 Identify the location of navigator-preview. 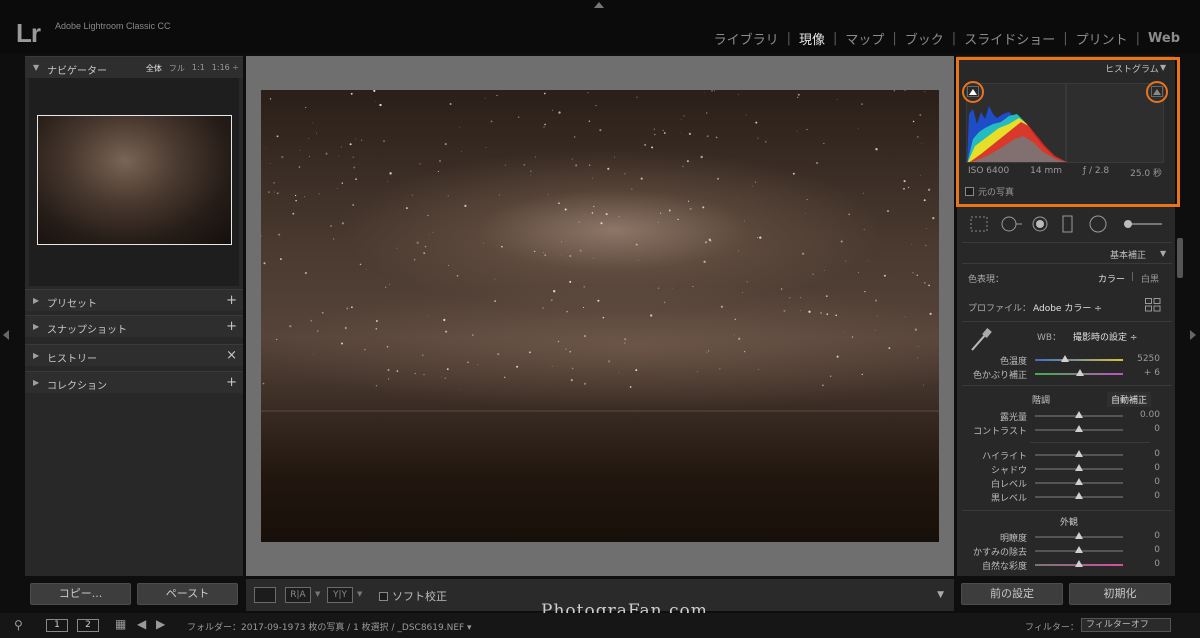
(134, 182).